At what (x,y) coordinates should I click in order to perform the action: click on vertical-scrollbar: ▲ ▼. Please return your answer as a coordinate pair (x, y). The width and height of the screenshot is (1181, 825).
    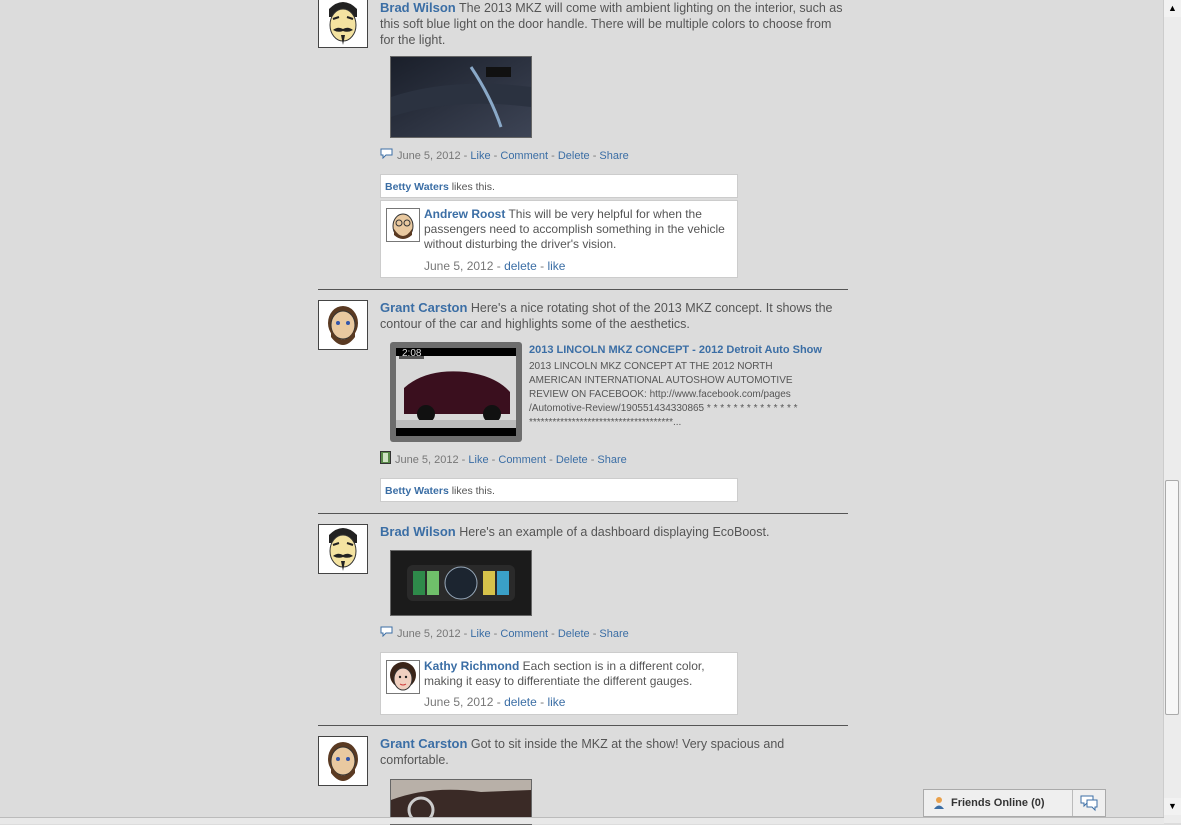
    Looking at the image, I should click on (1172, 411).